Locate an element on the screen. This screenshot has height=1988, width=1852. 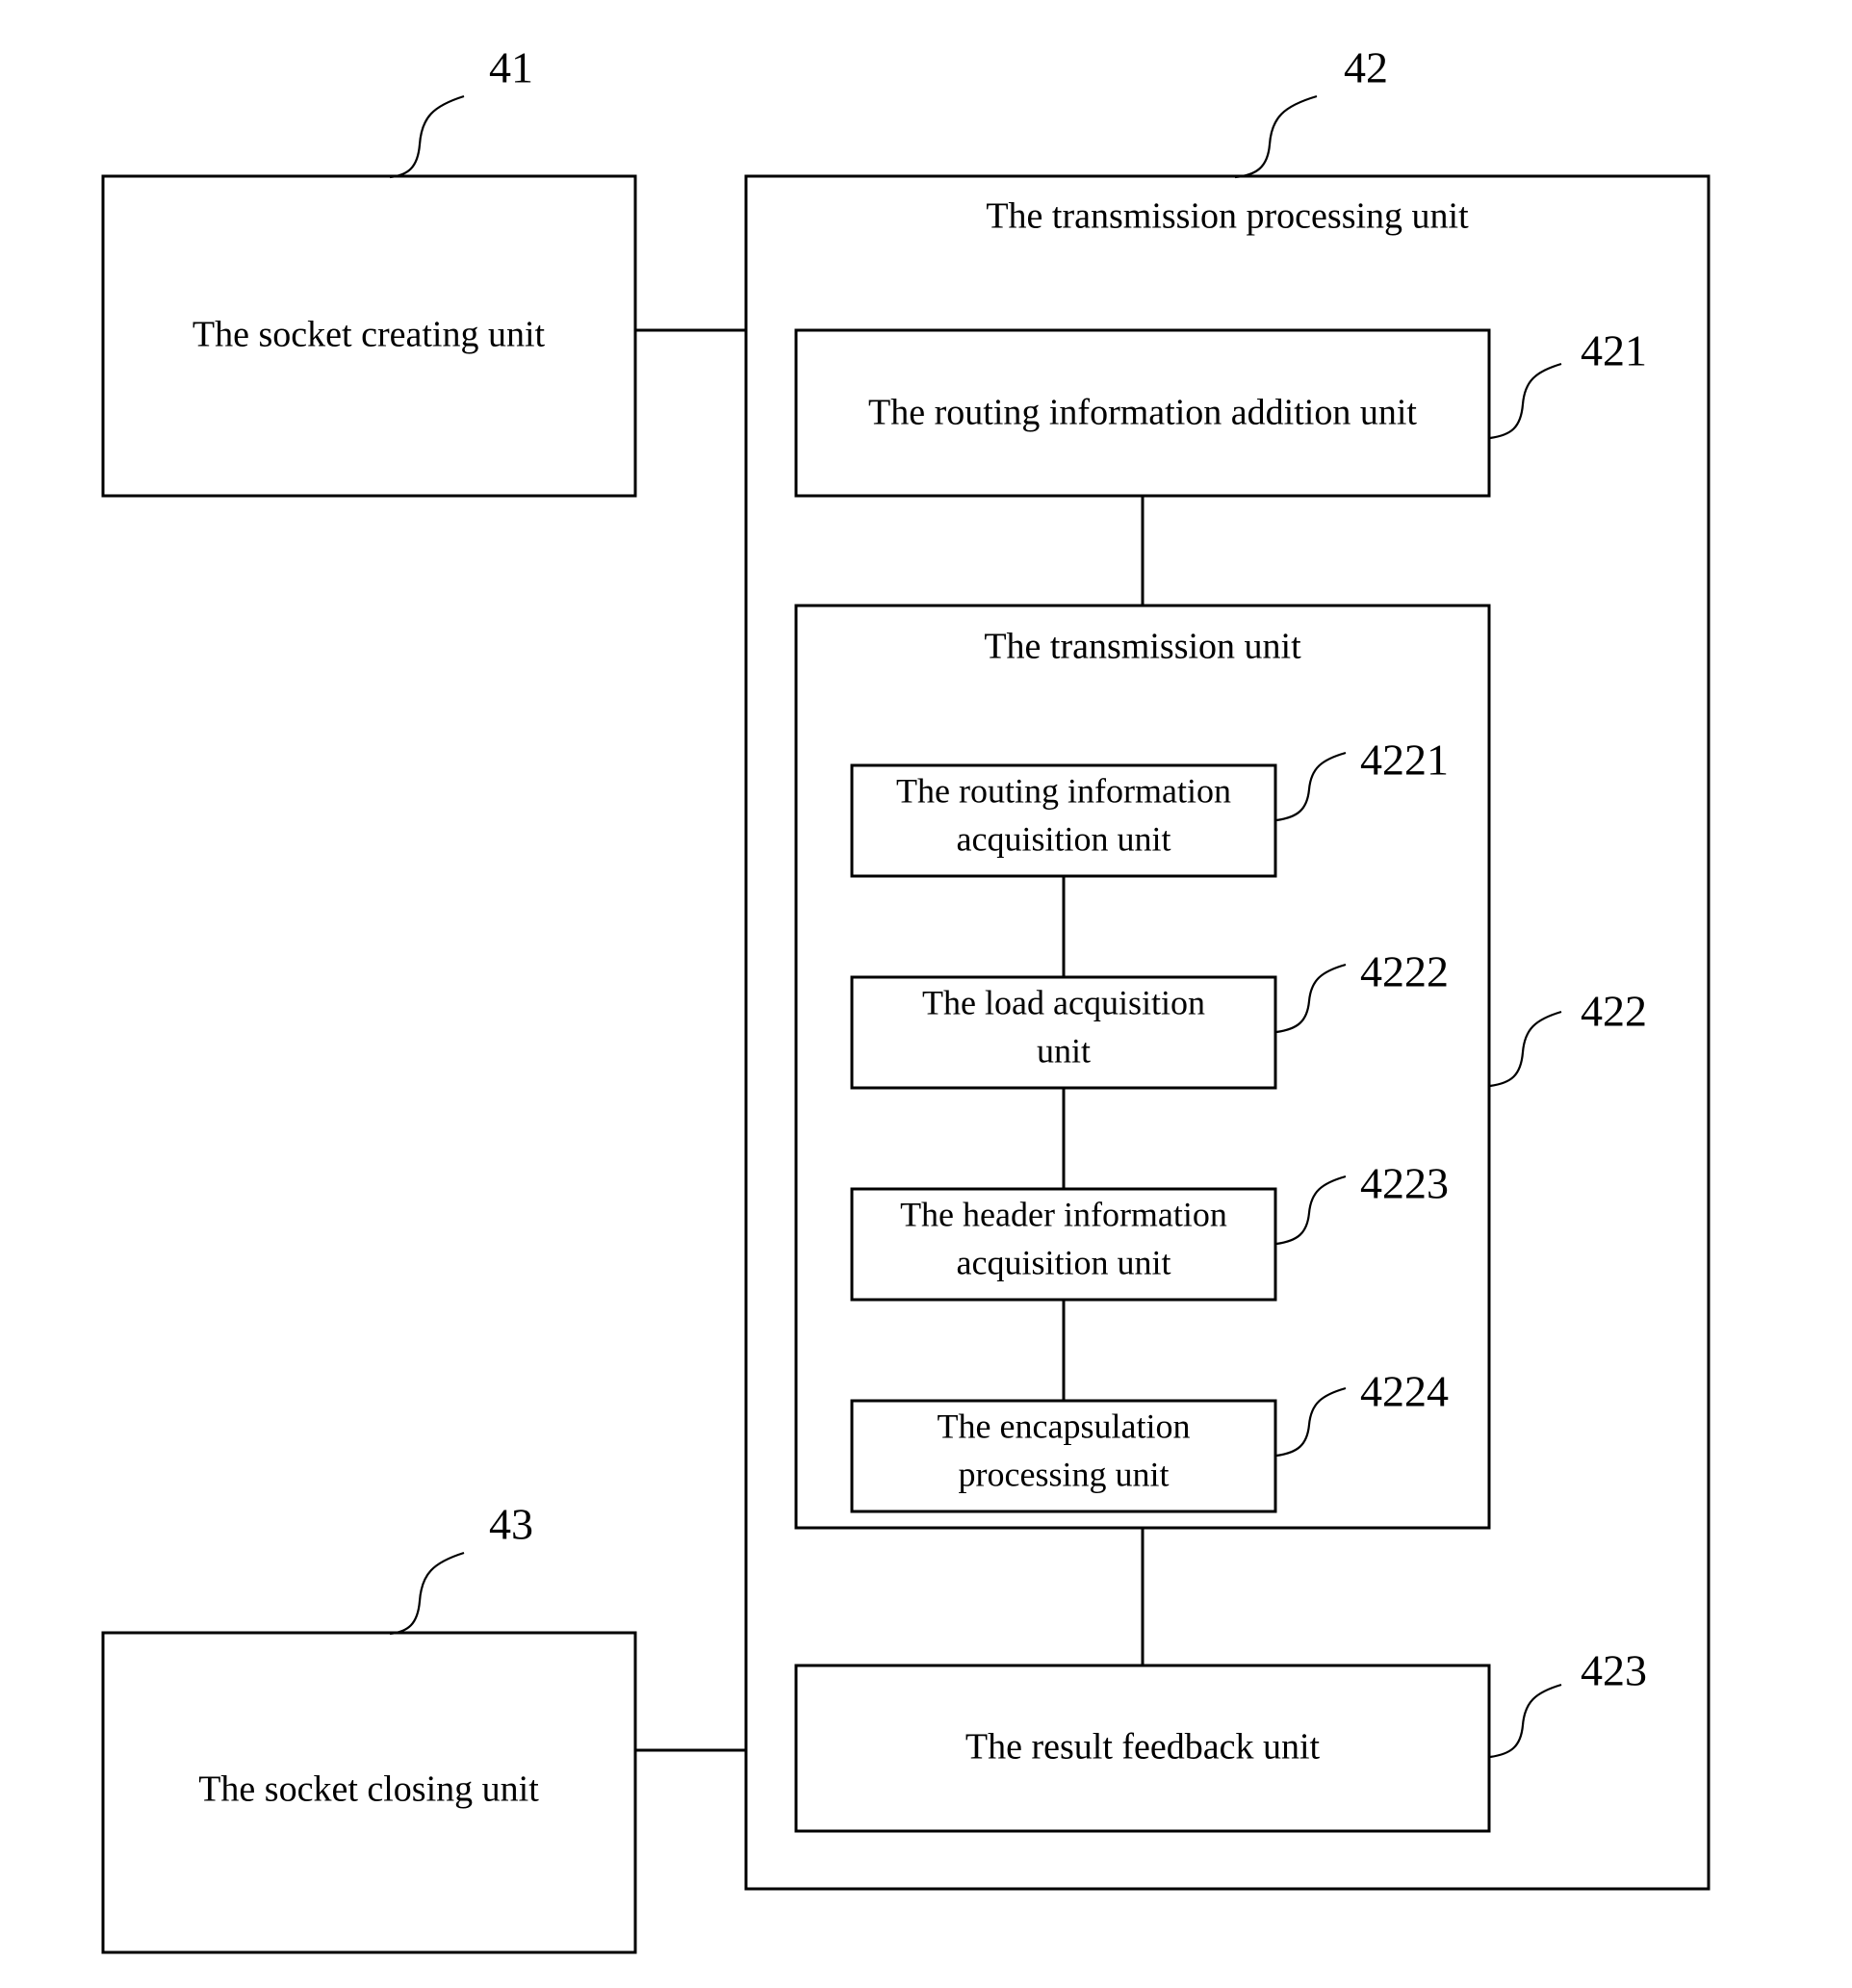
block-transmission-unit-label: The transmission unit is located at coordinates (1142, 647).